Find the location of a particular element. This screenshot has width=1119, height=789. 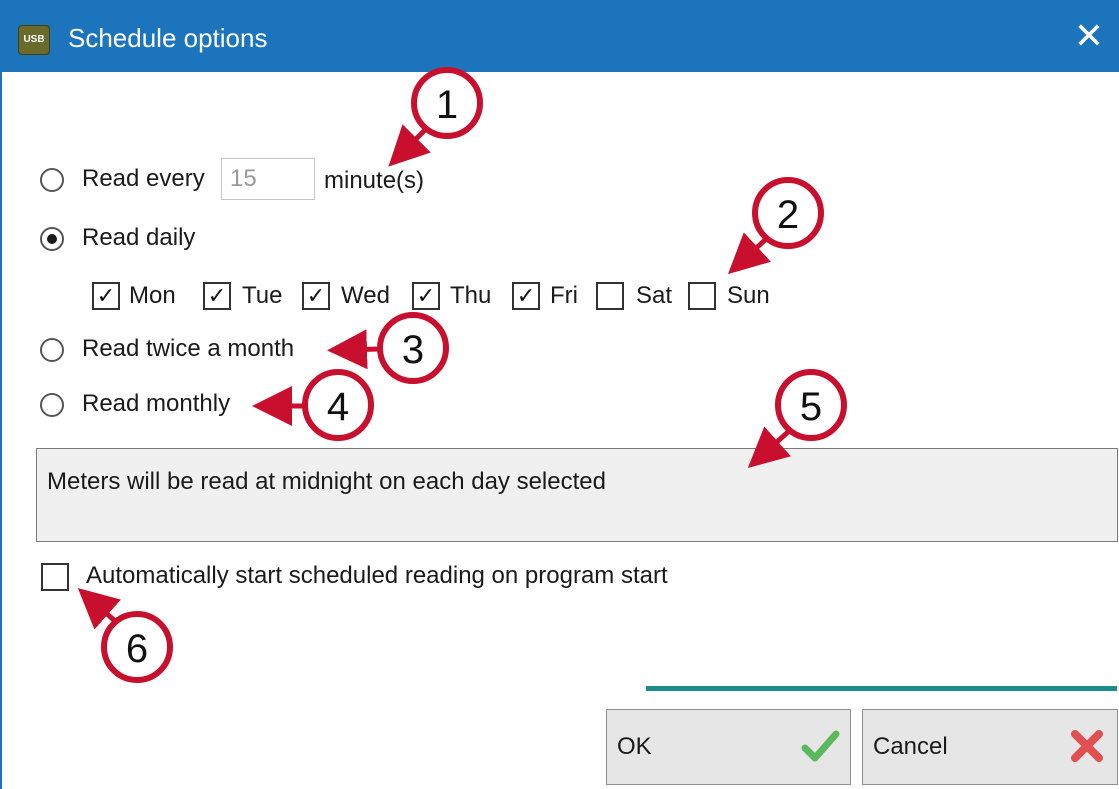

auto-start-checkbox is located at coordinates (55, 577).